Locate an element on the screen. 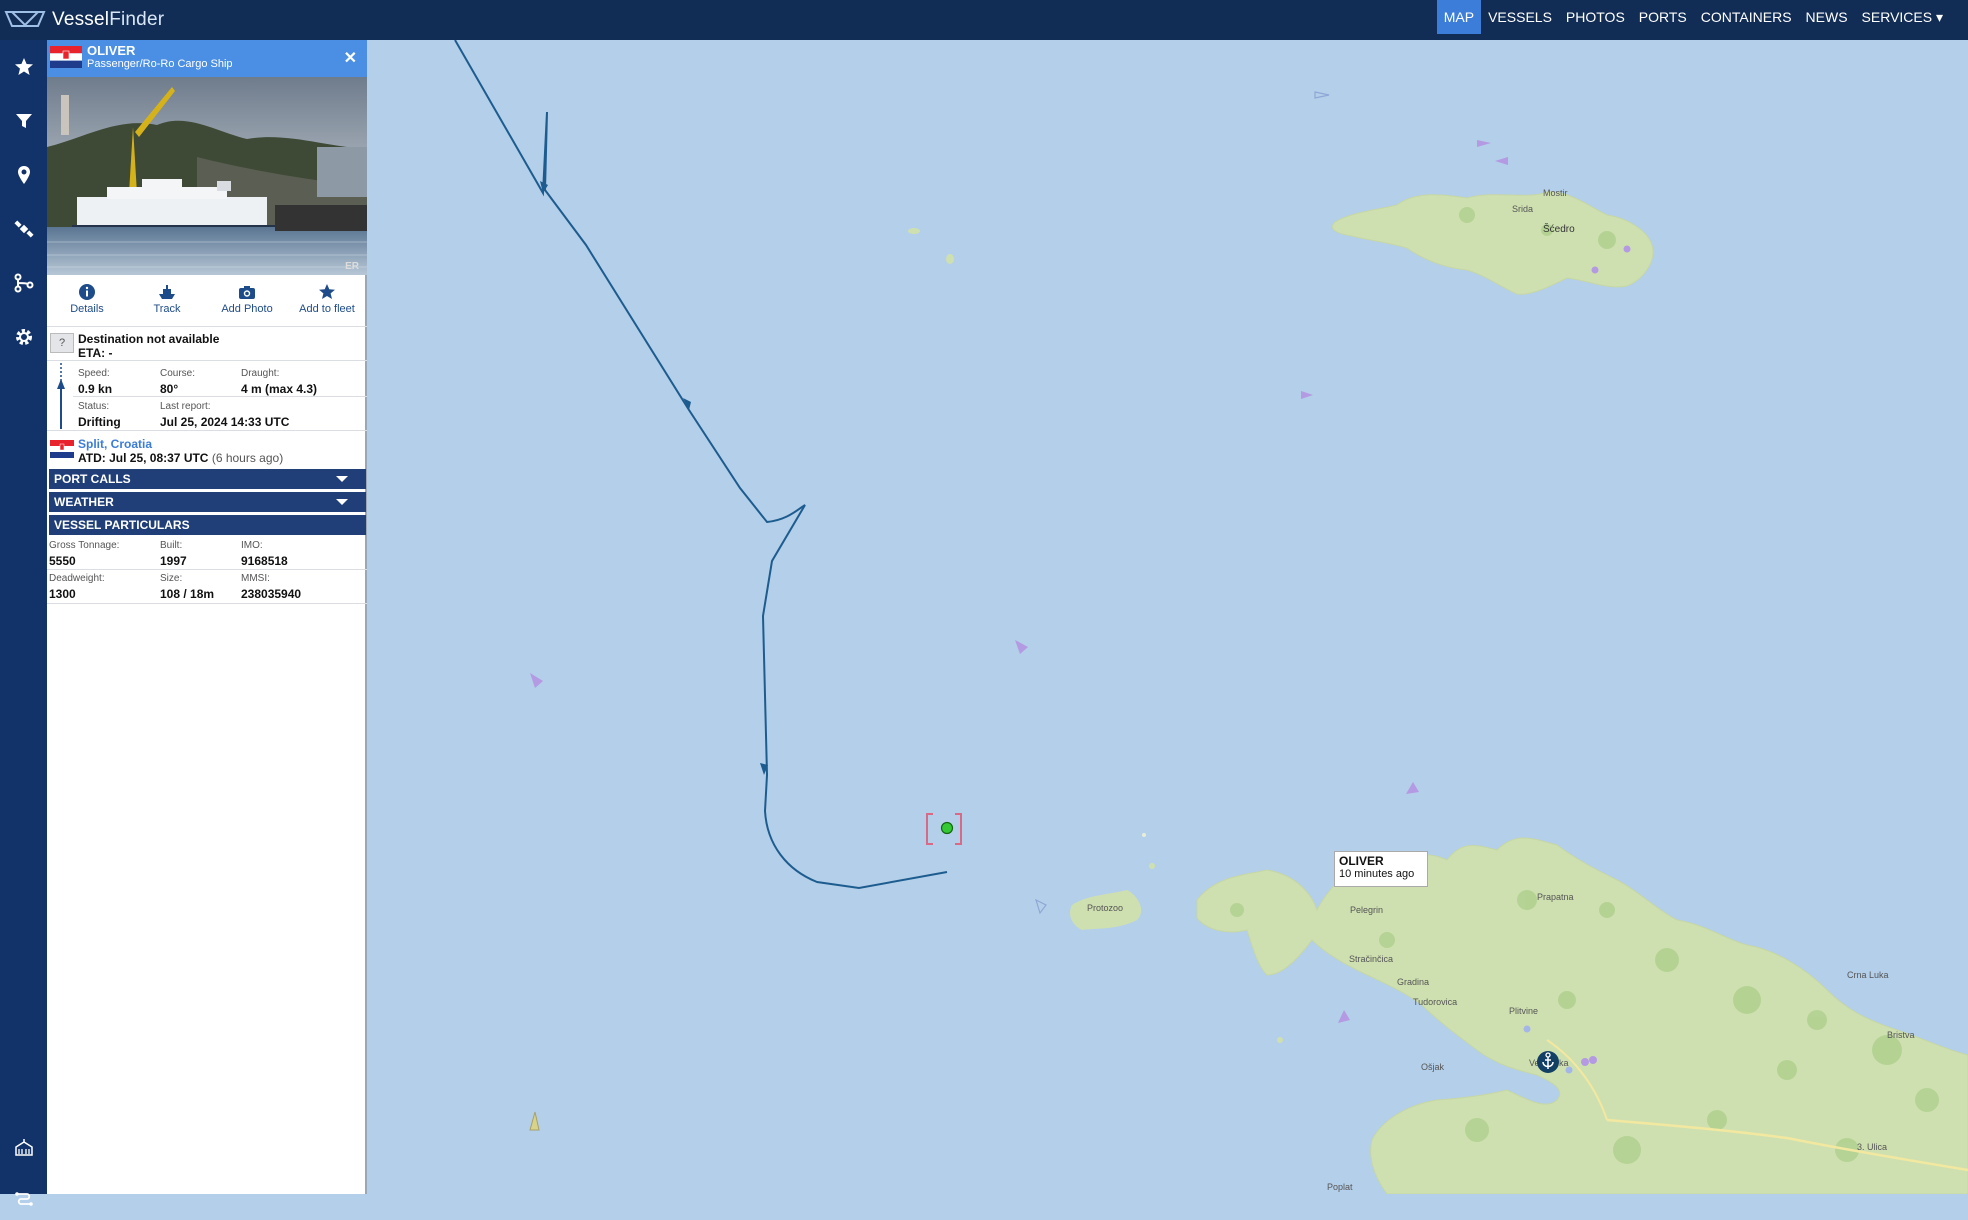  gear-icon is located at coordinates (23, 337).